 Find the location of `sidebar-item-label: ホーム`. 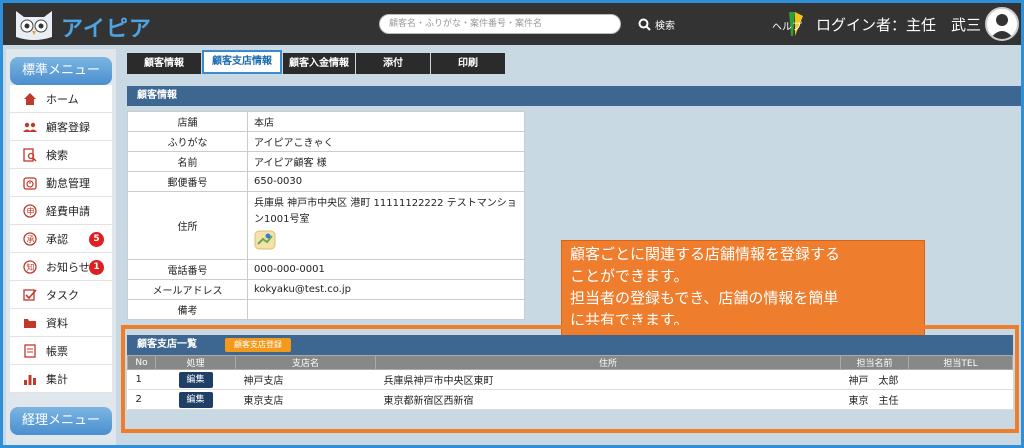

sidebar-item-label: ホーム is located at coordinates (62, 99).